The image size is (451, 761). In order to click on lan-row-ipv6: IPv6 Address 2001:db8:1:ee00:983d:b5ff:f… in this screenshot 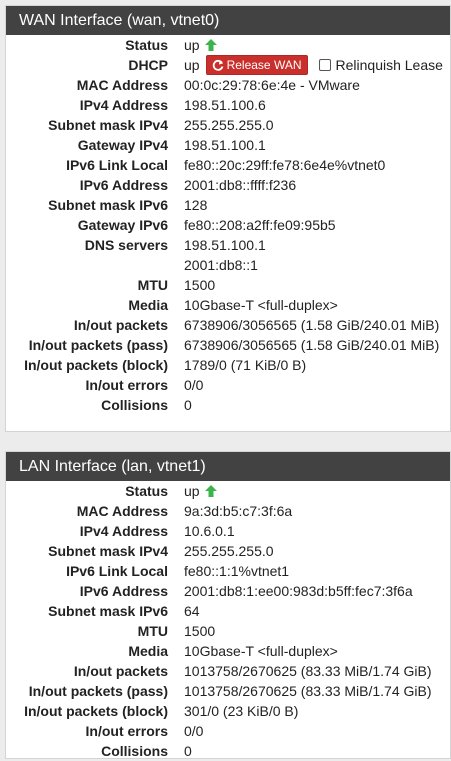, I will do `click(228, 591)`.